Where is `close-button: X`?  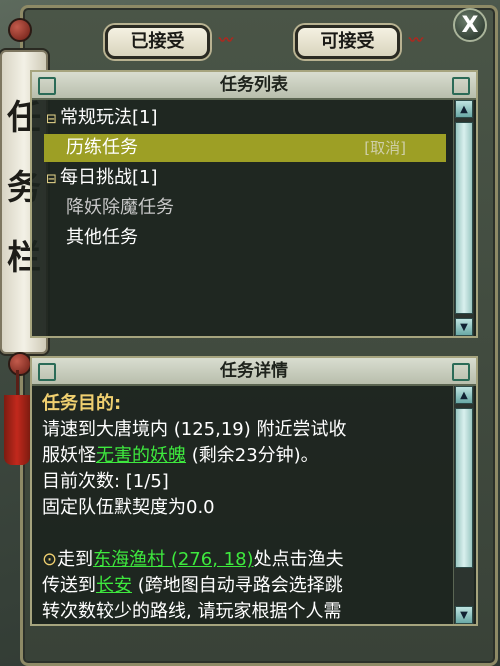
close-button: X is located at coordinates (470, 25).